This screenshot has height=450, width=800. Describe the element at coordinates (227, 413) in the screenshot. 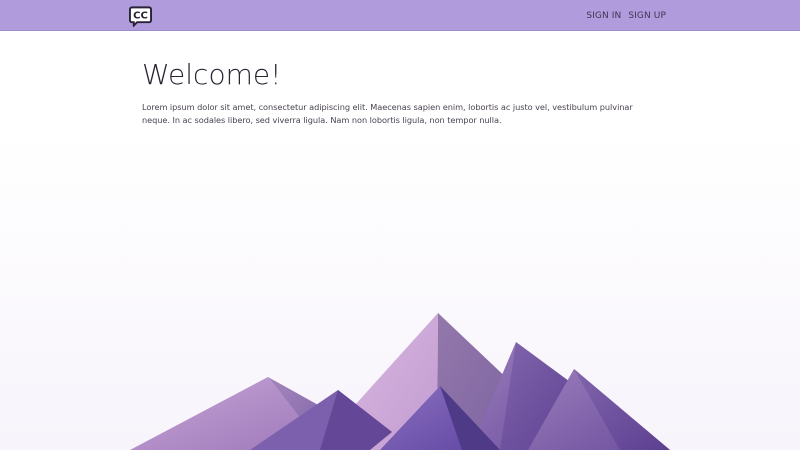

I see `mountain-left-face` at that location.